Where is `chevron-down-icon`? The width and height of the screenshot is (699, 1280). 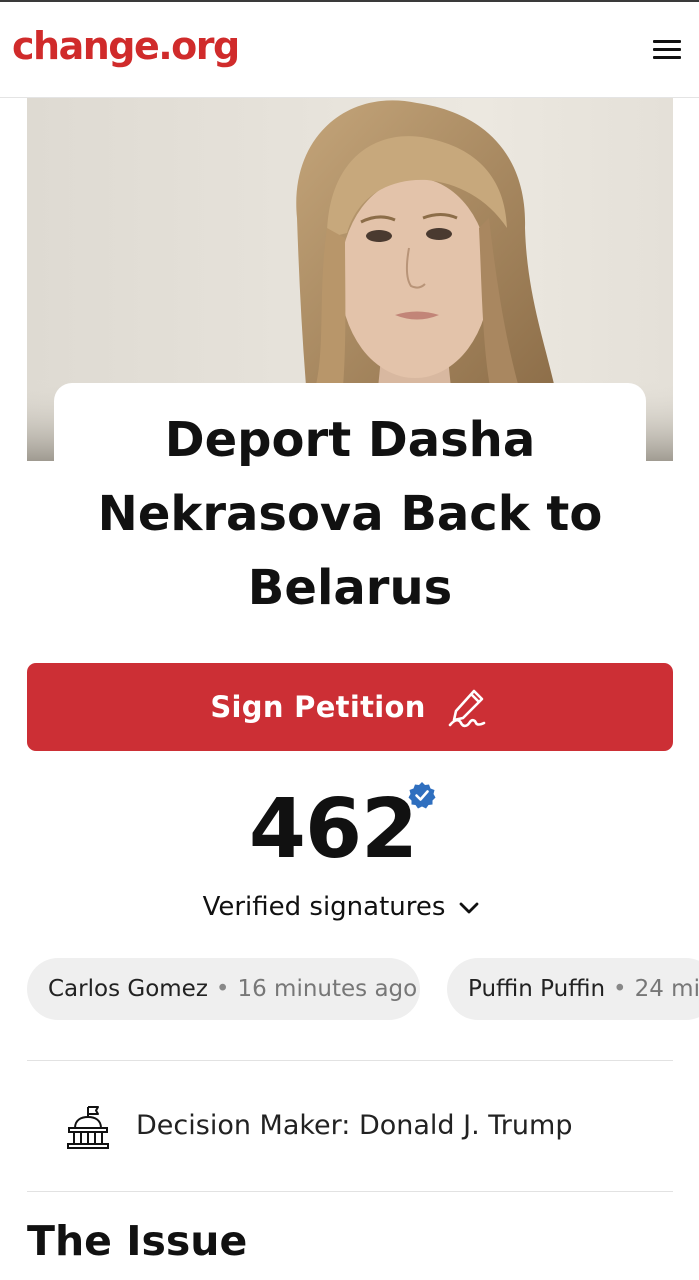 chevron-down-icon is located at coordinates (469, 907).